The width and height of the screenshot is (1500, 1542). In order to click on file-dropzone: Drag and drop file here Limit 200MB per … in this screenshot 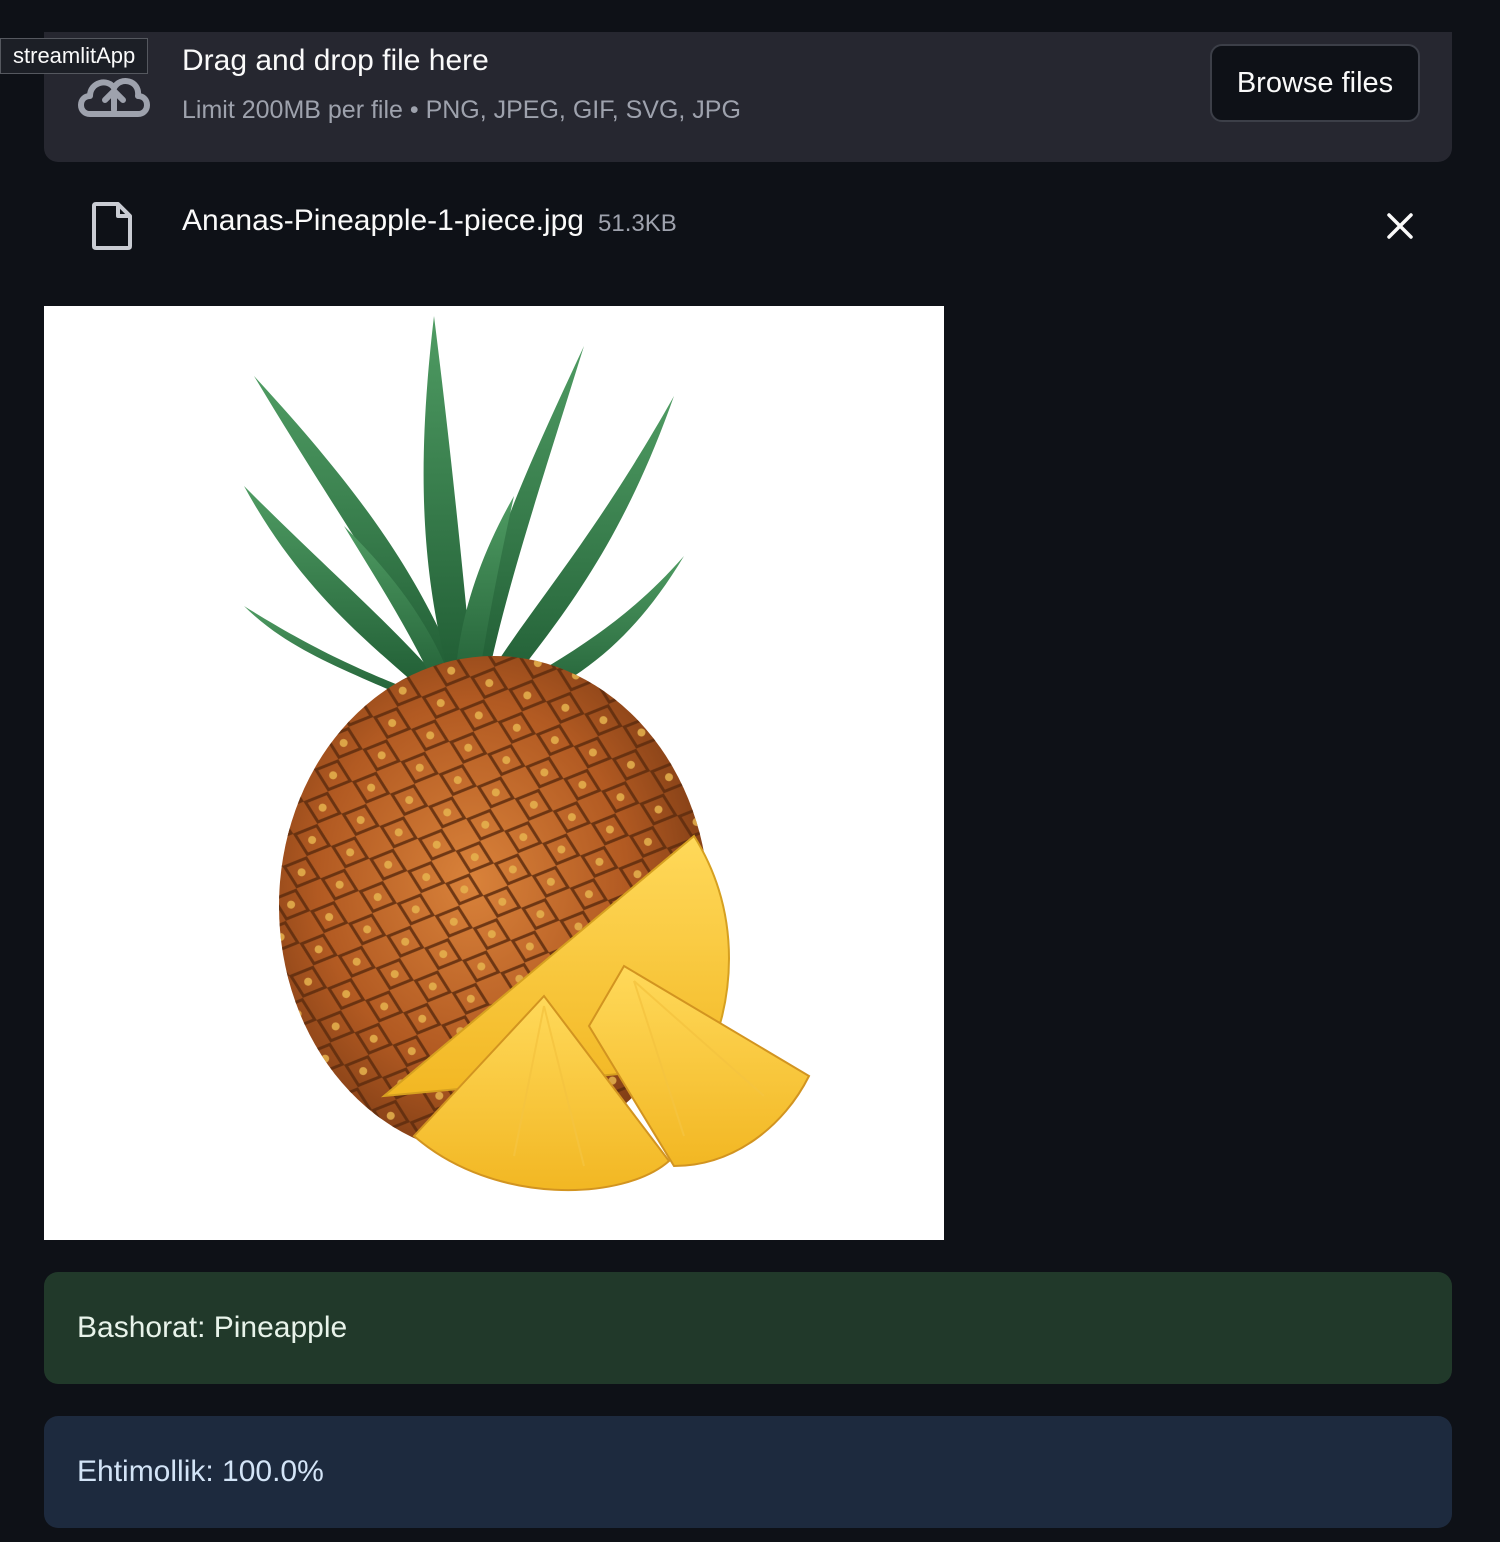, I will do `click(748, 97)`.